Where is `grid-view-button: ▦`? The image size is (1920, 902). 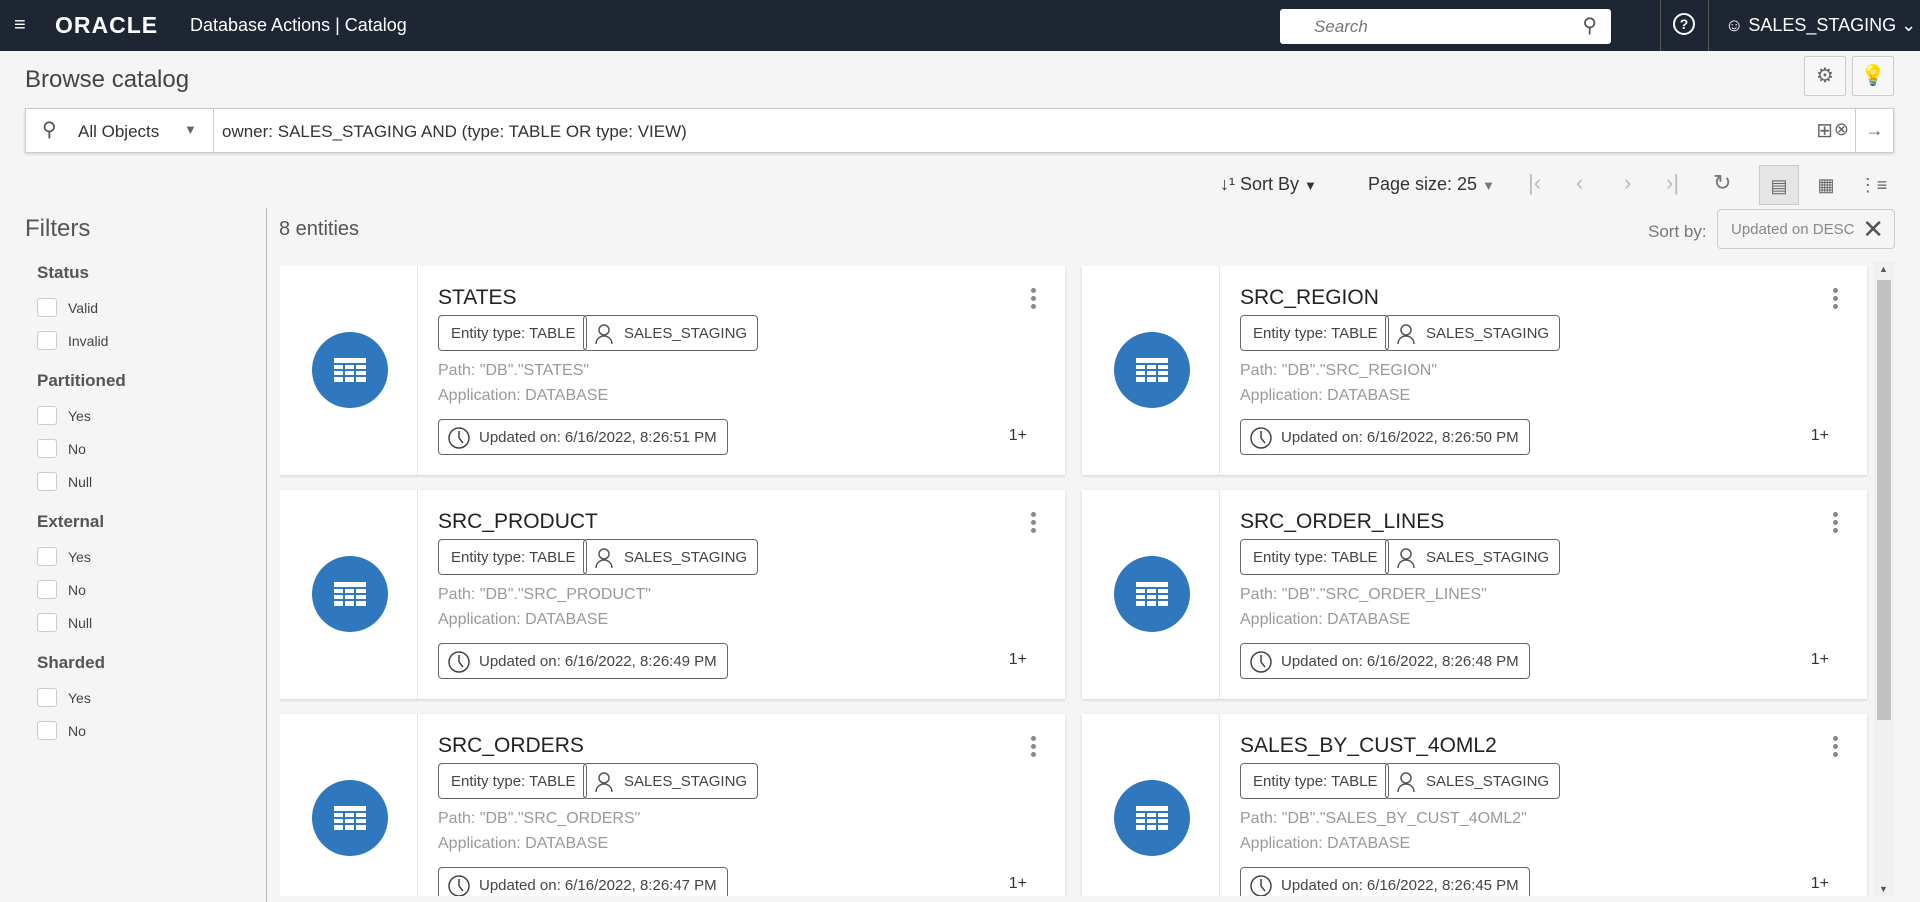
grid-view-button: ▦ is located at coordinates (1826, 185).